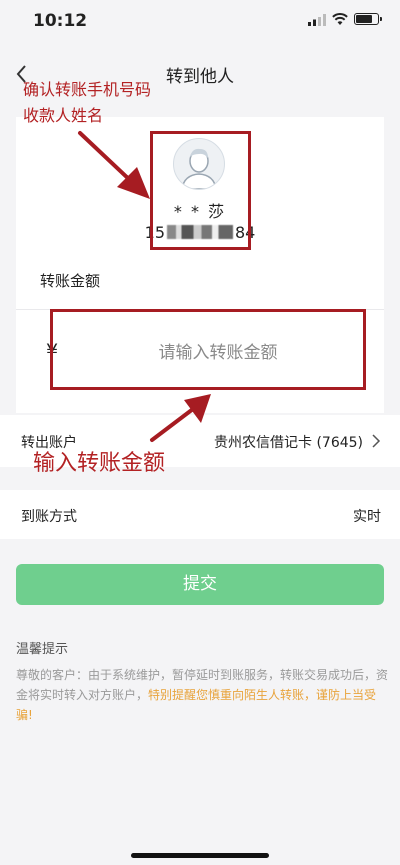 The width and height of the screenshot is (400, 865). Describe the element at coordinates (49, 517) in the screenshot. I see `arrival-method-label: 到账方式` at that location.